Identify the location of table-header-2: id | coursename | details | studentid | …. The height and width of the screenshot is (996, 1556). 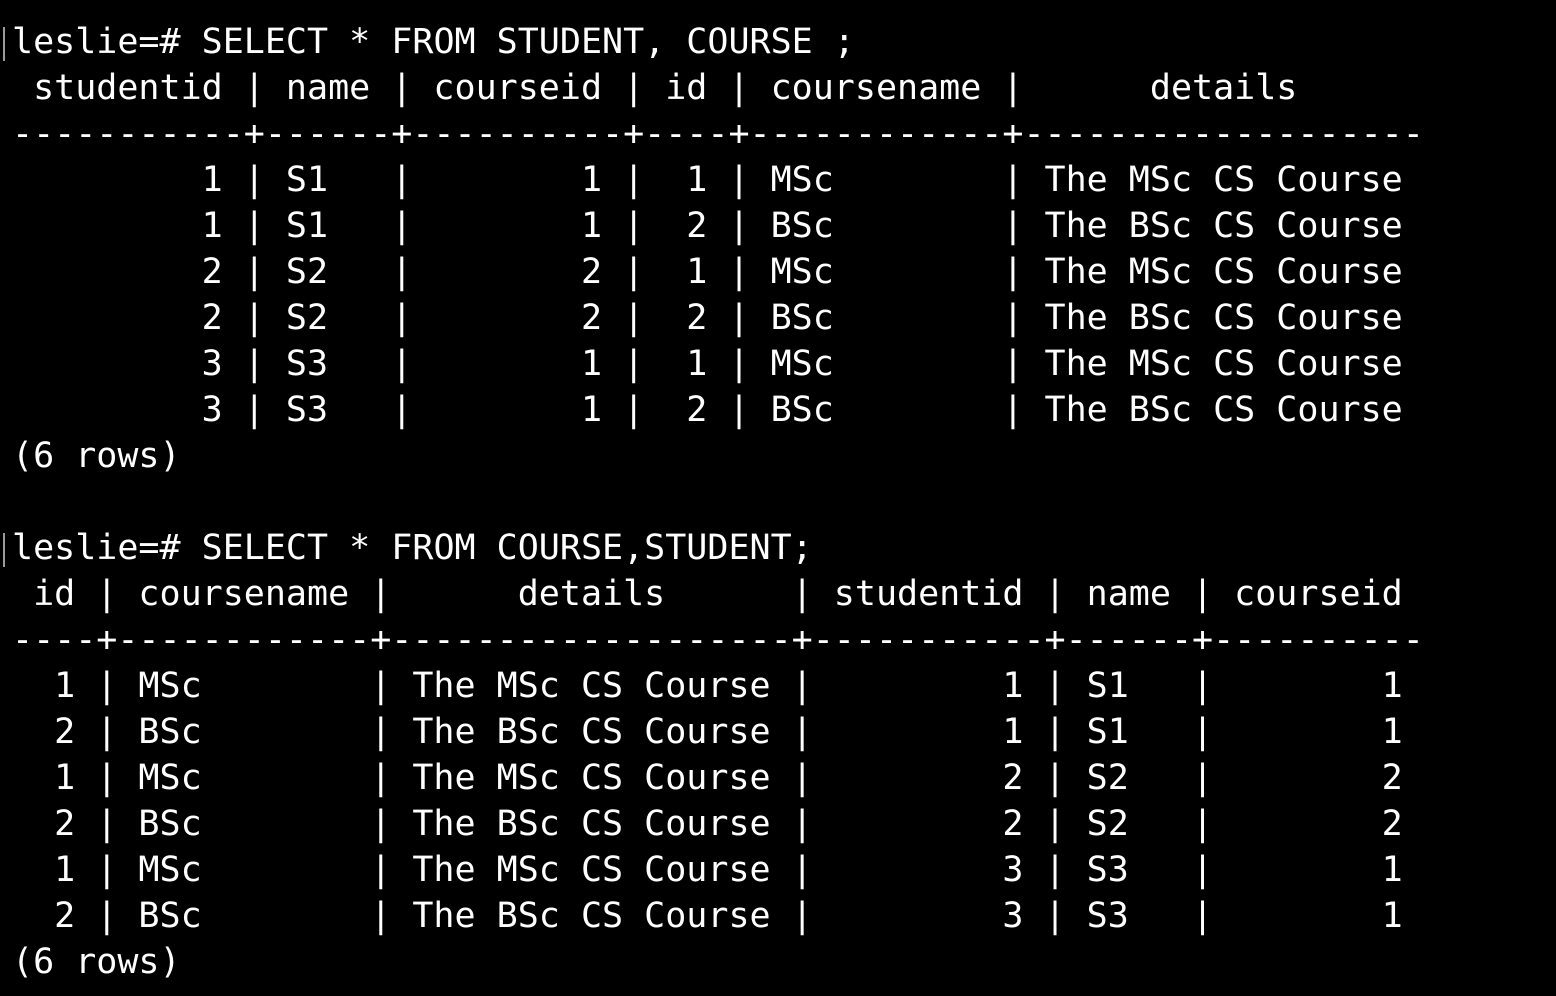
(707, 594).